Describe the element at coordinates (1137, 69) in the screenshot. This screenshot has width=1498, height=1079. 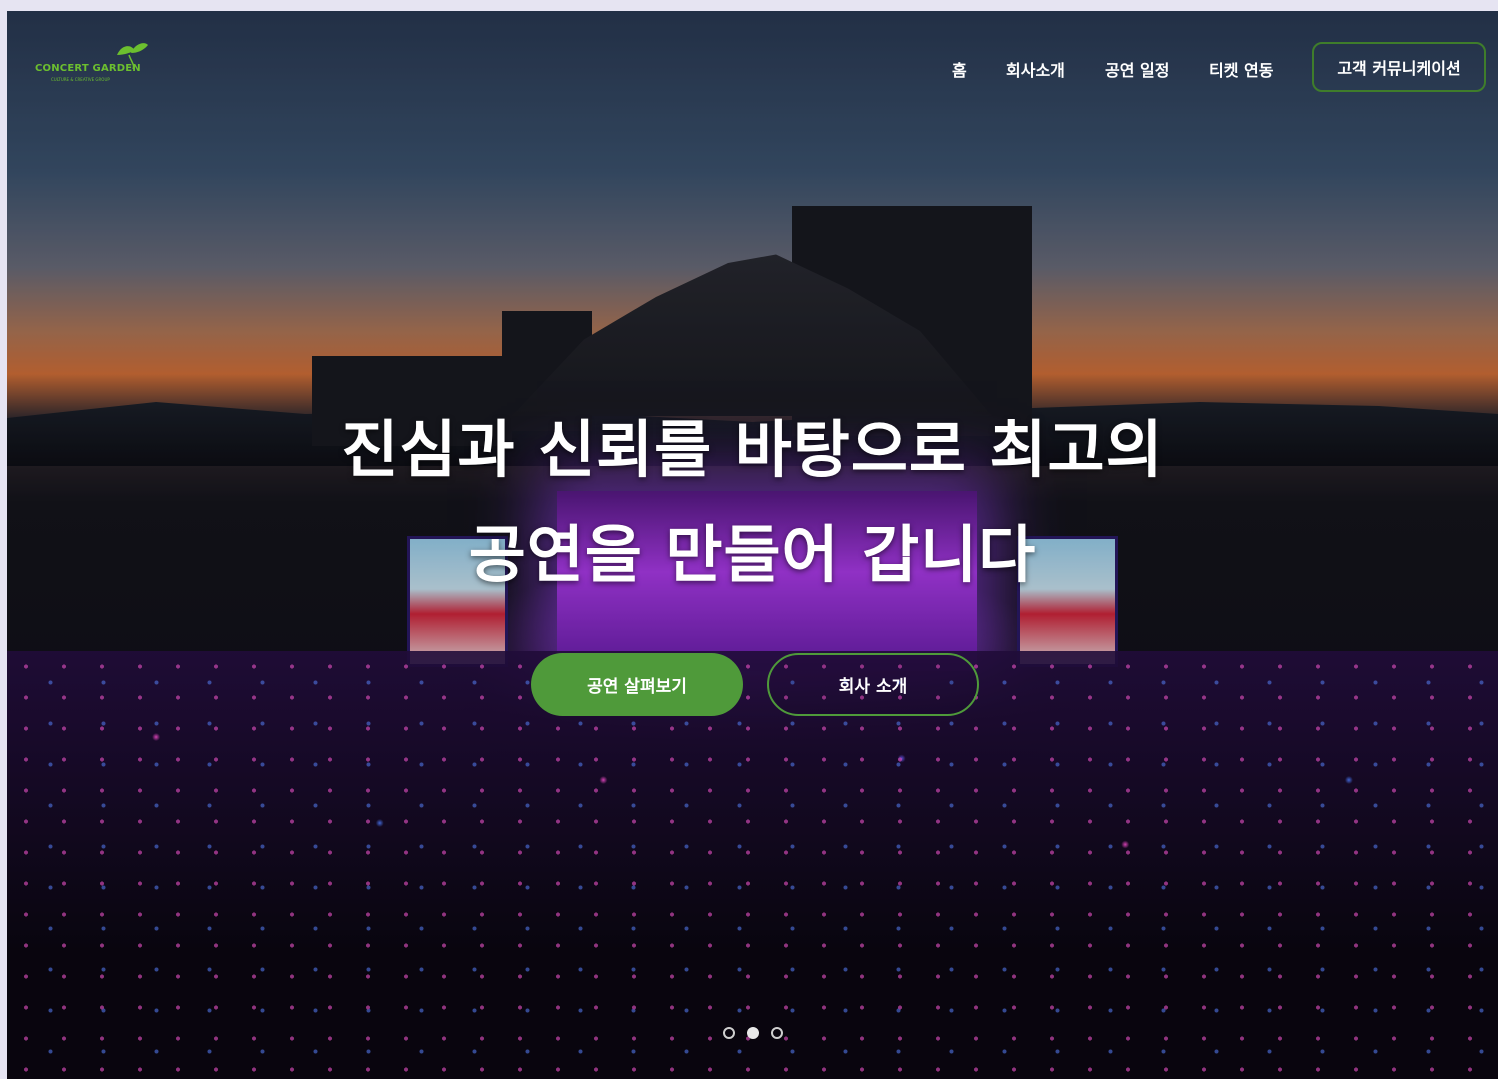
I see `nav-item-schedule: 공연 일정` at that location.